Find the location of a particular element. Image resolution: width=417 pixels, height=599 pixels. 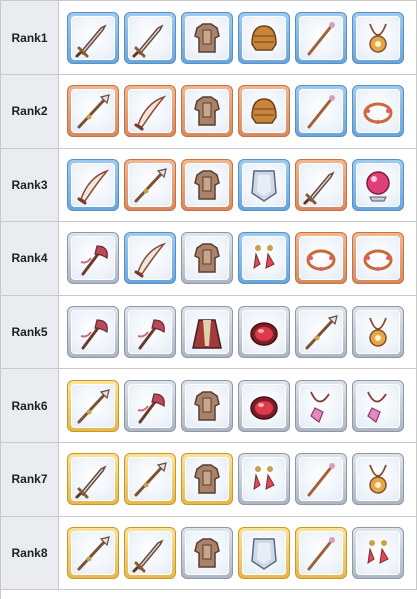

rank-label: Rank5 is located at coordinates (30, 332).